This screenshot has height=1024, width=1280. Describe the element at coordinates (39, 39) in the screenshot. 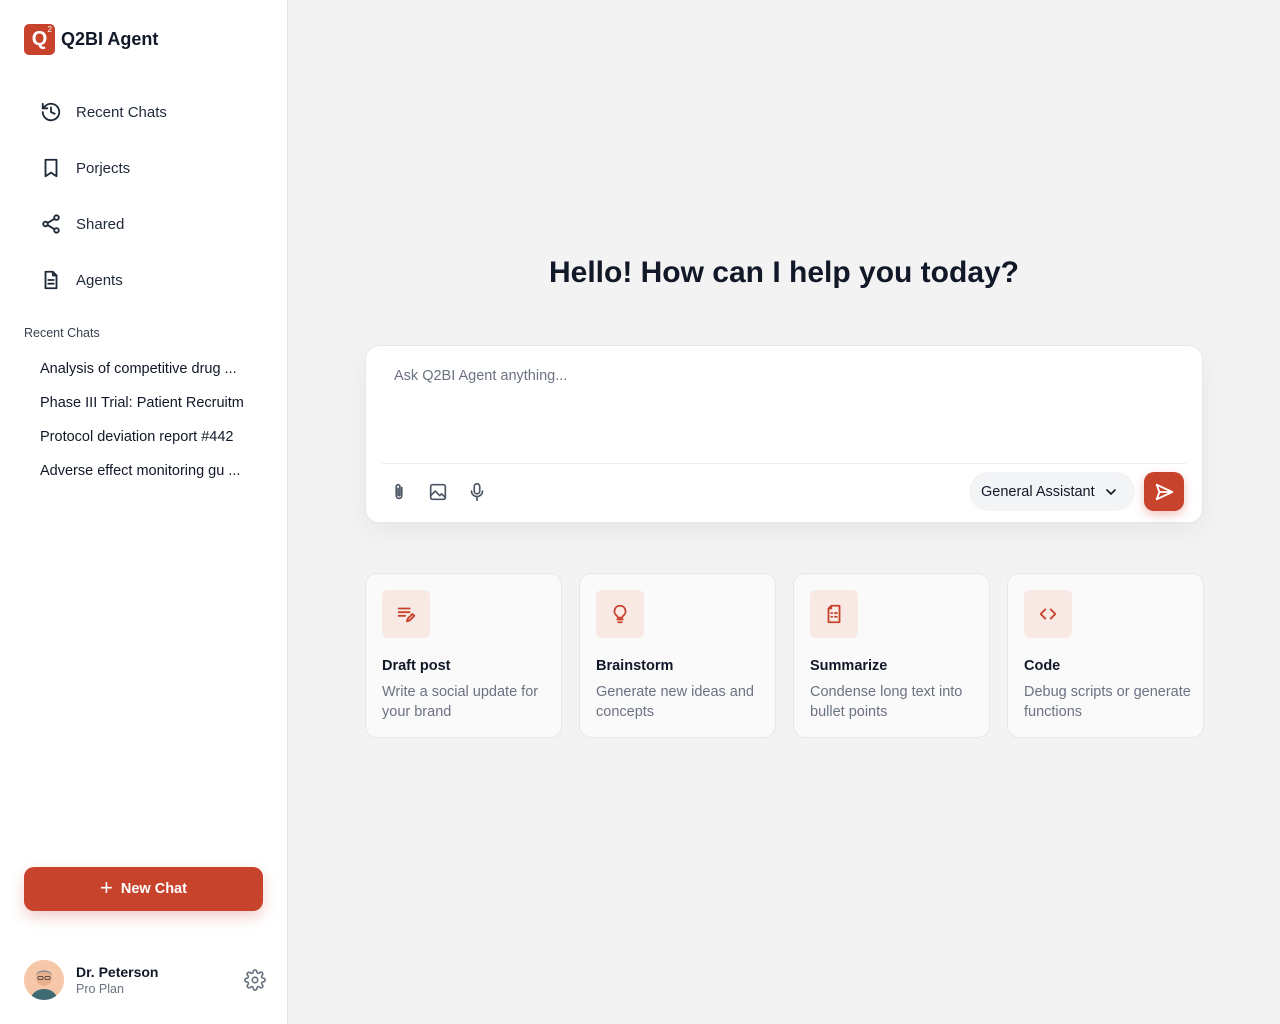

I see `logo-icon: Q 2` at that location.